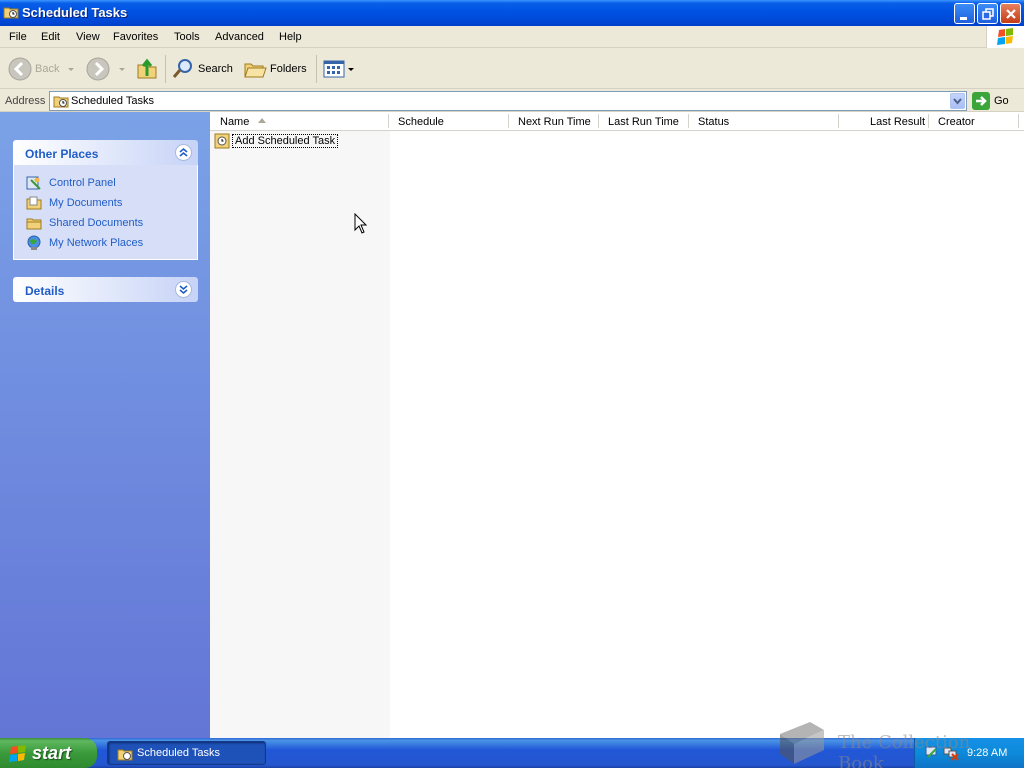 The width and height of the screenshot is (1024, 768). I want to click on back-dropdown-icon, so click(71, 69).